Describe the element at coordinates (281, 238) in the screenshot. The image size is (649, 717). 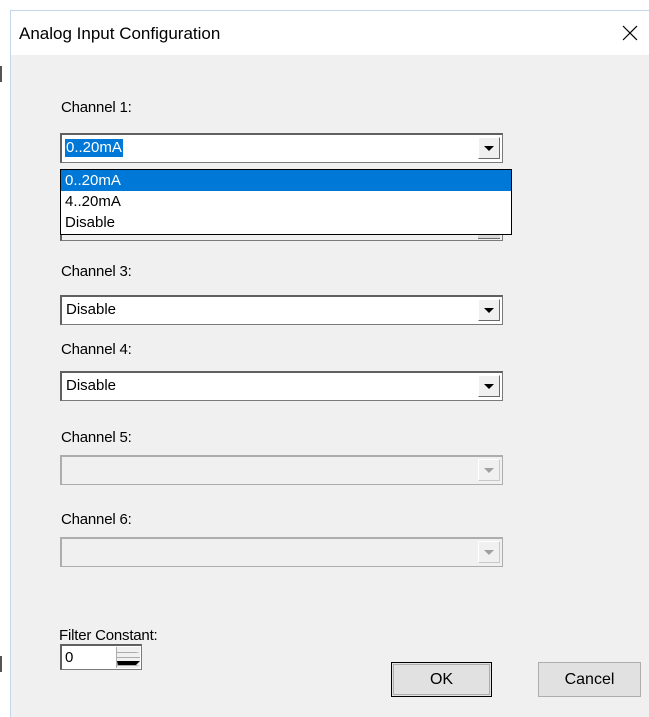
I see `channel-2-select` at that location.